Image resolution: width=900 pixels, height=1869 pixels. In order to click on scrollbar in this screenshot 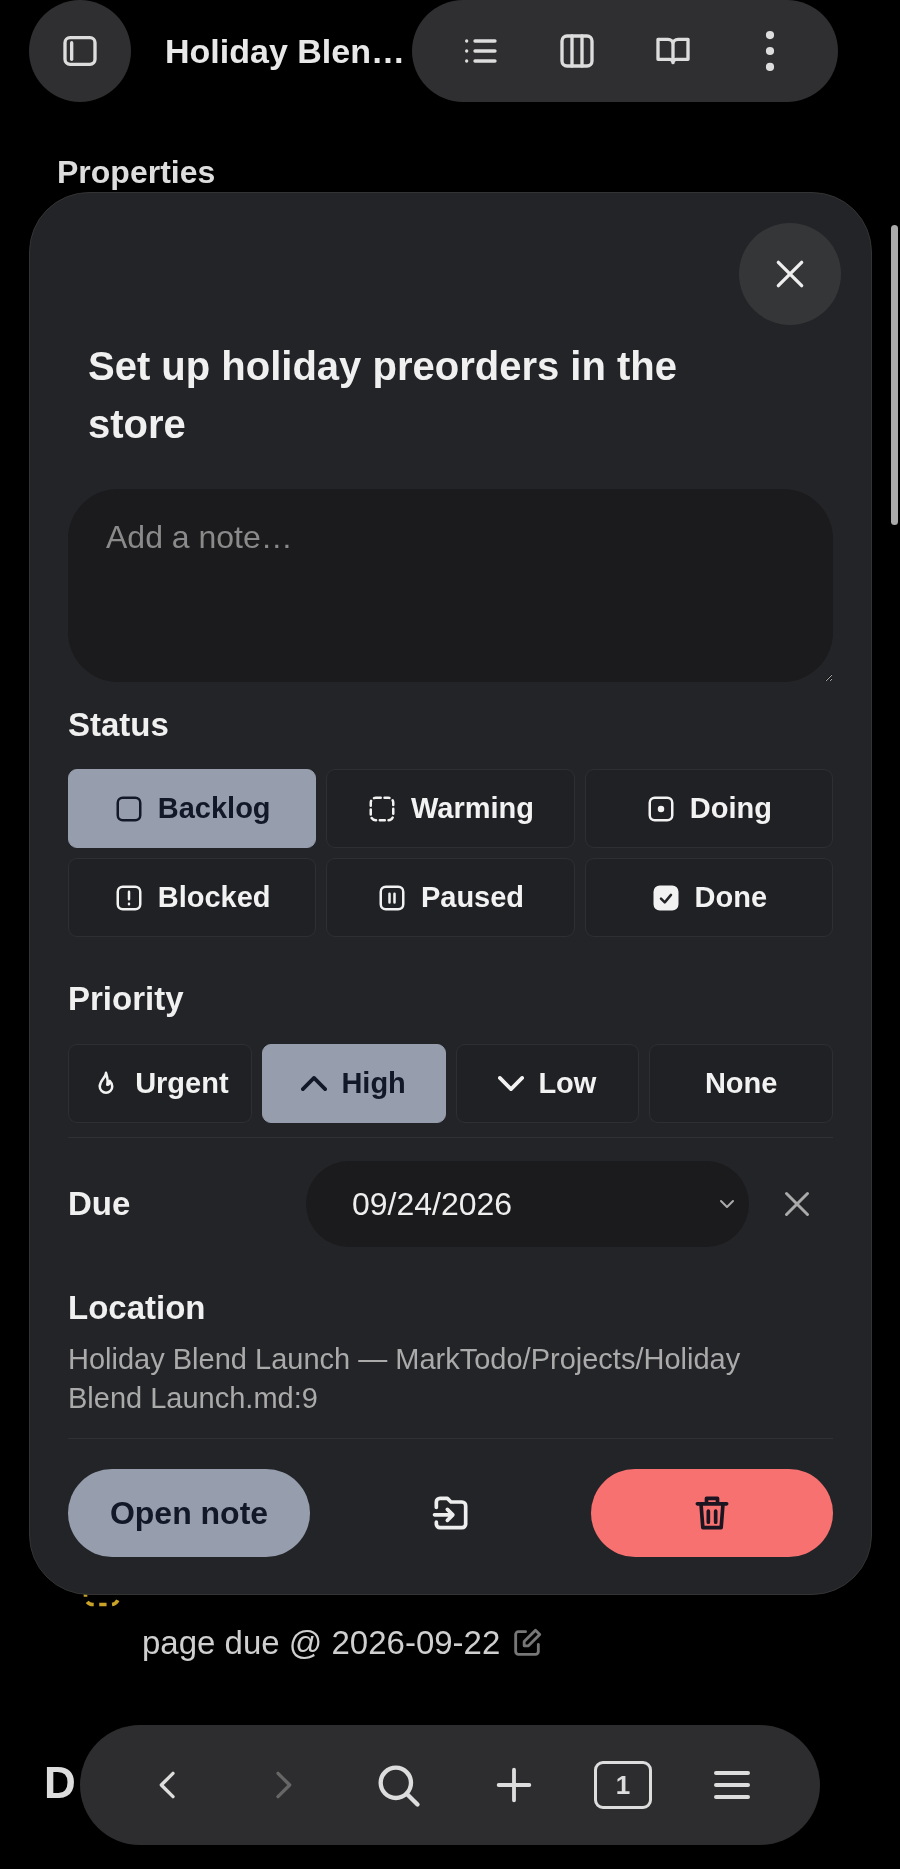, I will do `click(894, 375)`.